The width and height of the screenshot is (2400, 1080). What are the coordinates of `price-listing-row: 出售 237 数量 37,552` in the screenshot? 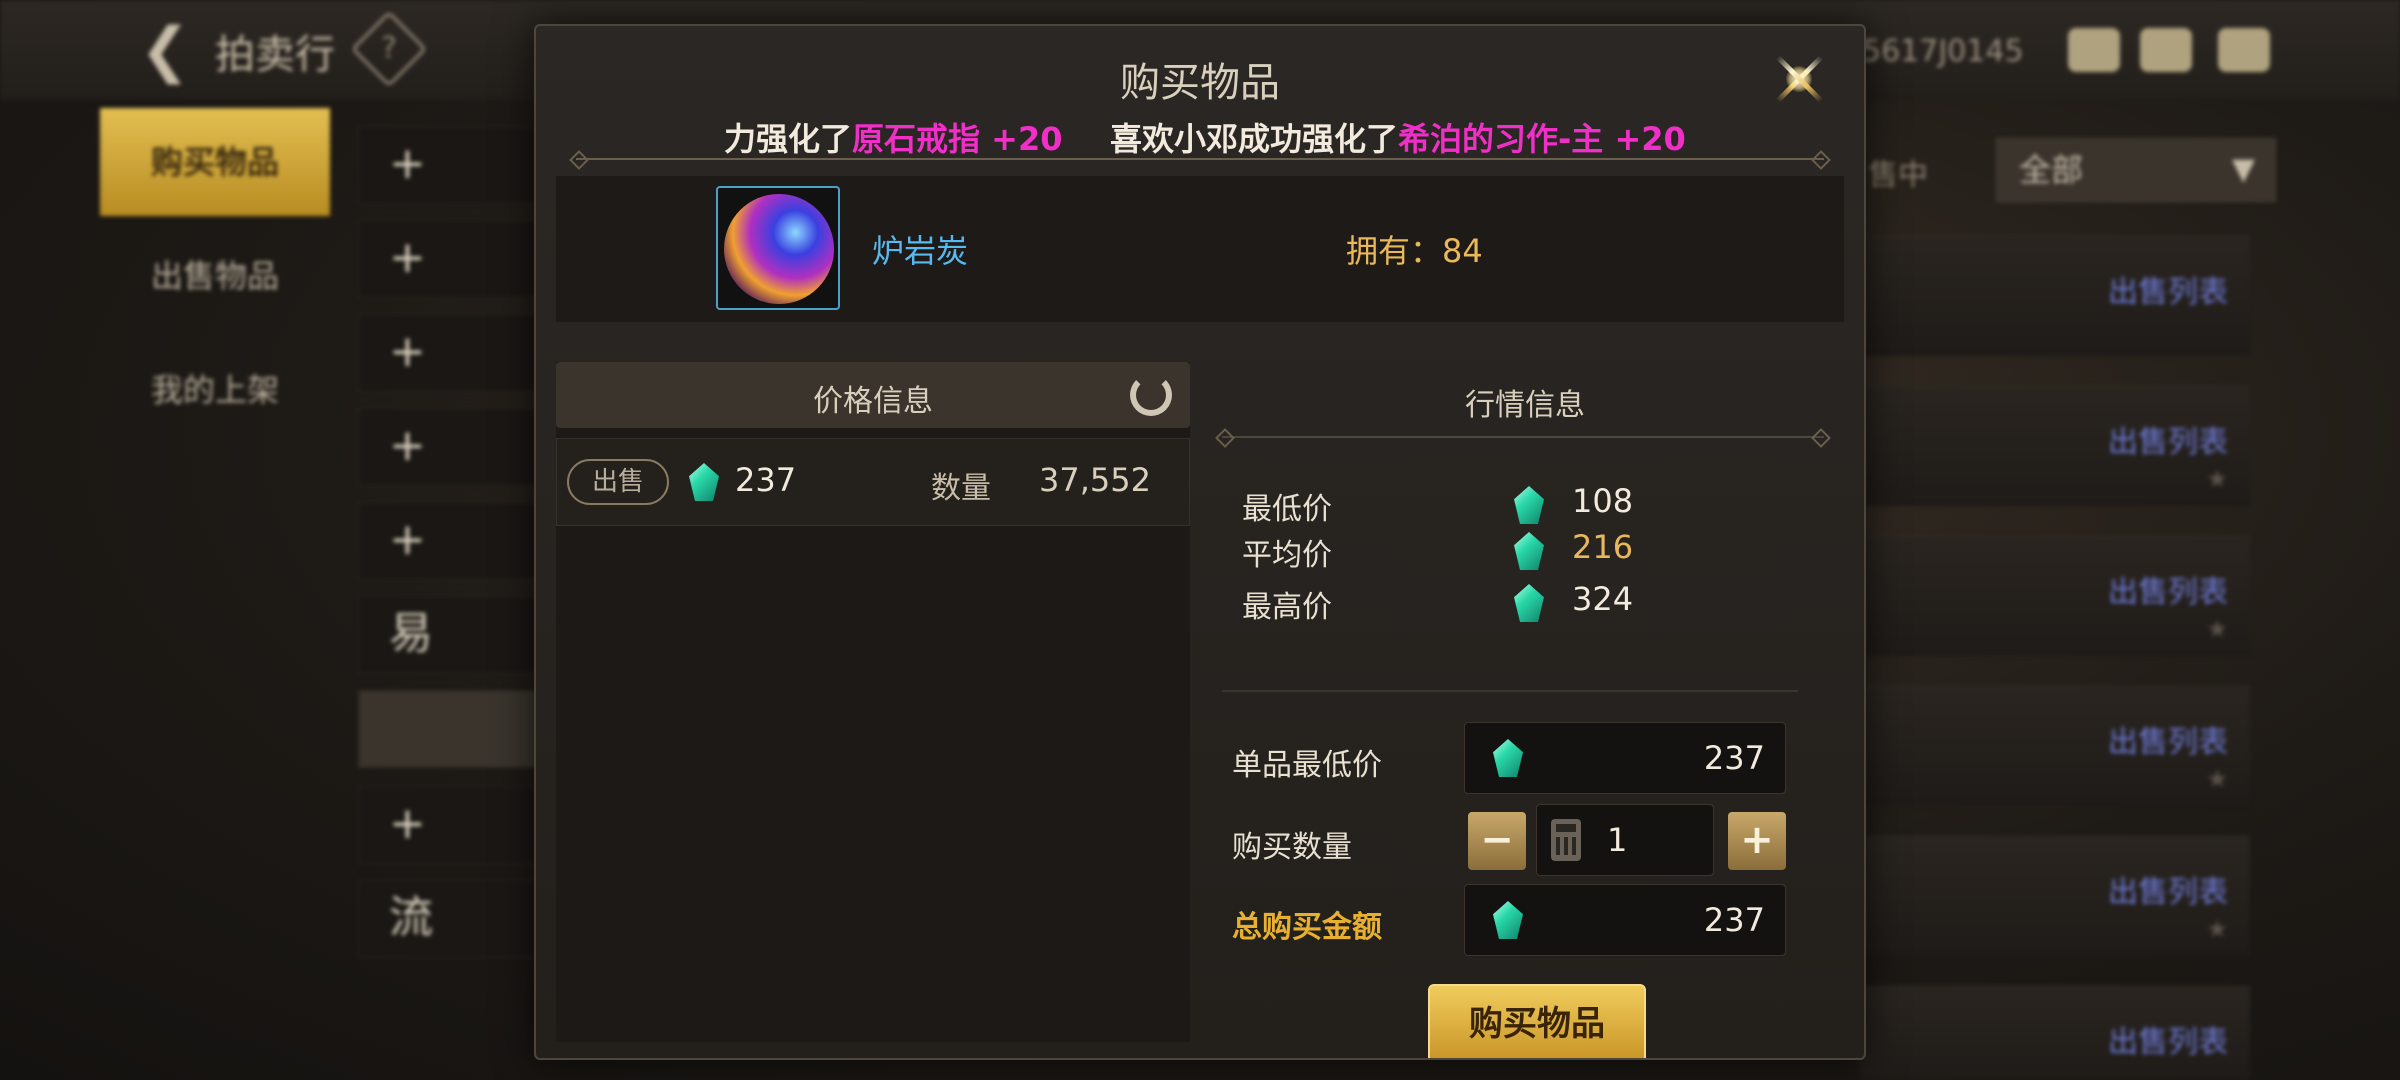 It's located at (873, 482).